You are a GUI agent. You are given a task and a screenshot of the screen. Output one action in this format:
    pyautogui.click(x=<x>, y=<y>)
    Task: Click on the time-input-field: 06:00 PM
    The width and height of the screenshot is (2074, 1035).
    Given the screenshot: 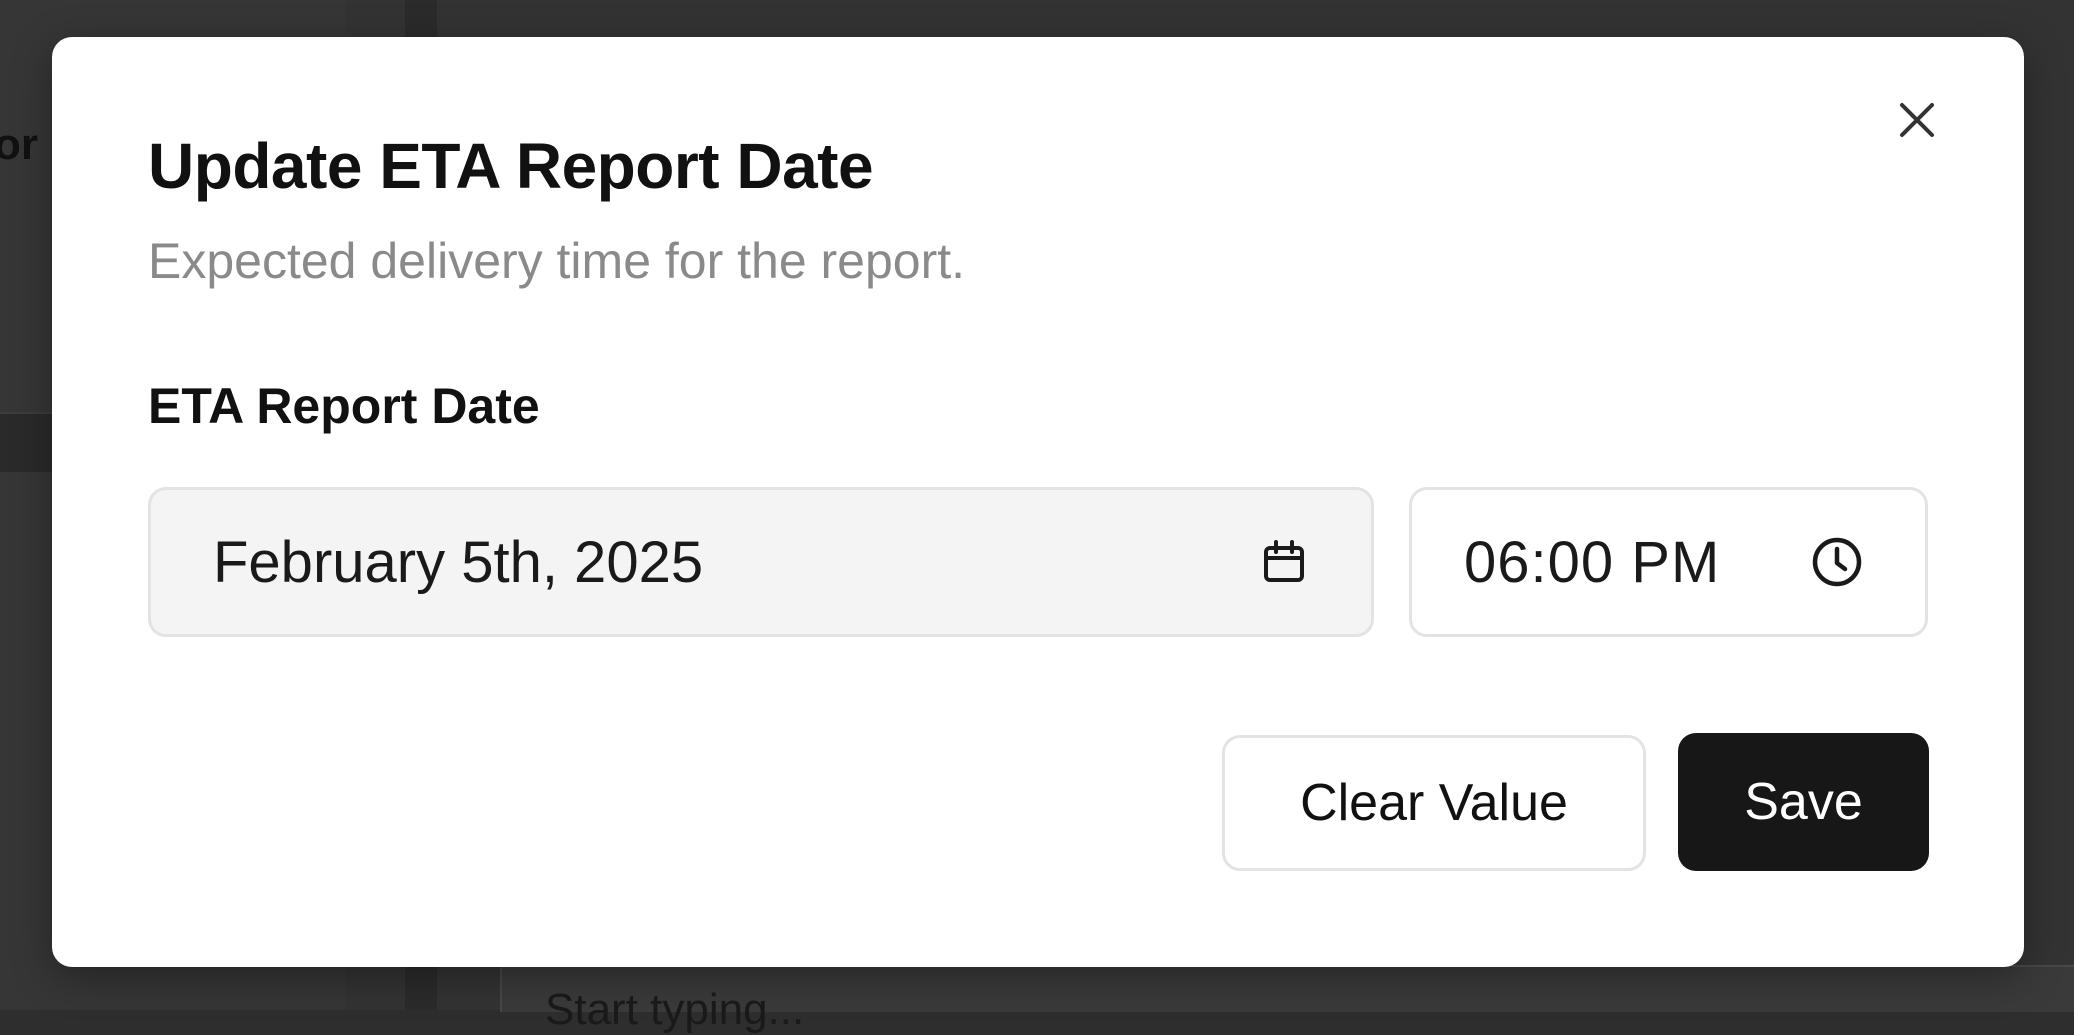 What is the action you would take?
    pyautogui.click(x=1668, y=562)
    